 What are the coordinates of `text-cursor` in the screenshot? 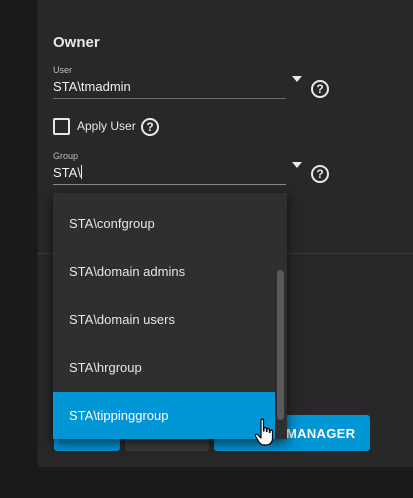 It's located at (81, 172).